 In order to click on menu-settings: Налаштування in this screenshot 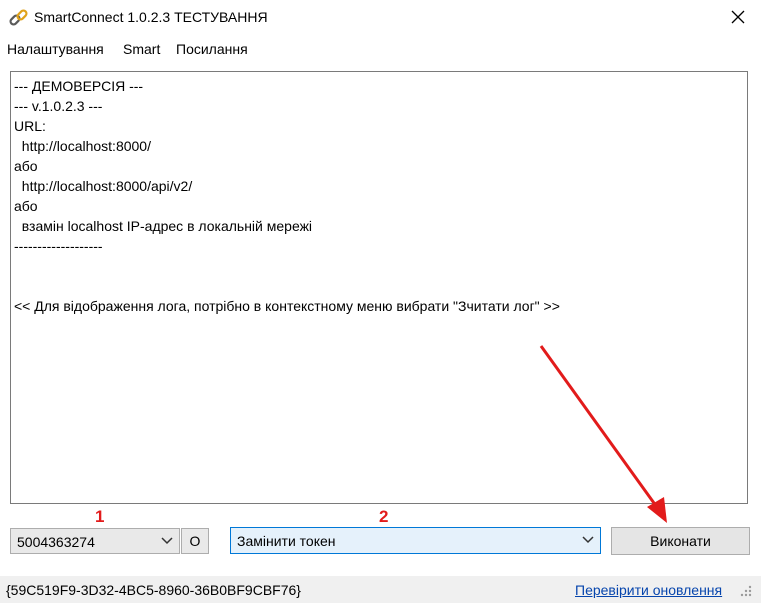, I will do `click(55, 49)`.